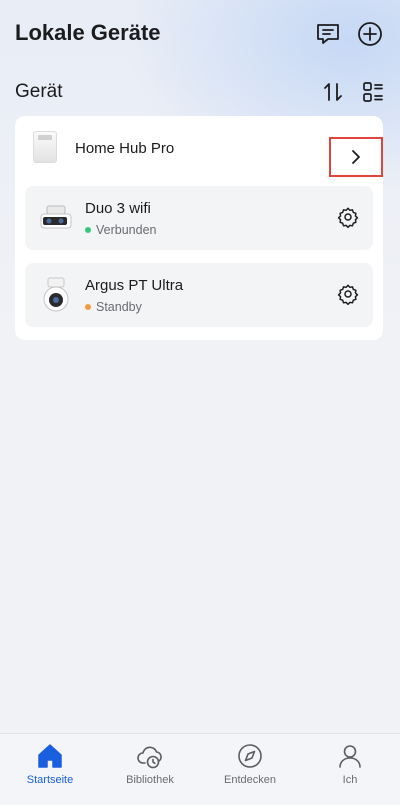 Image resolution: width=400 pixels, height=805 pixels. I want to click on sort-button, so click(334, 93).